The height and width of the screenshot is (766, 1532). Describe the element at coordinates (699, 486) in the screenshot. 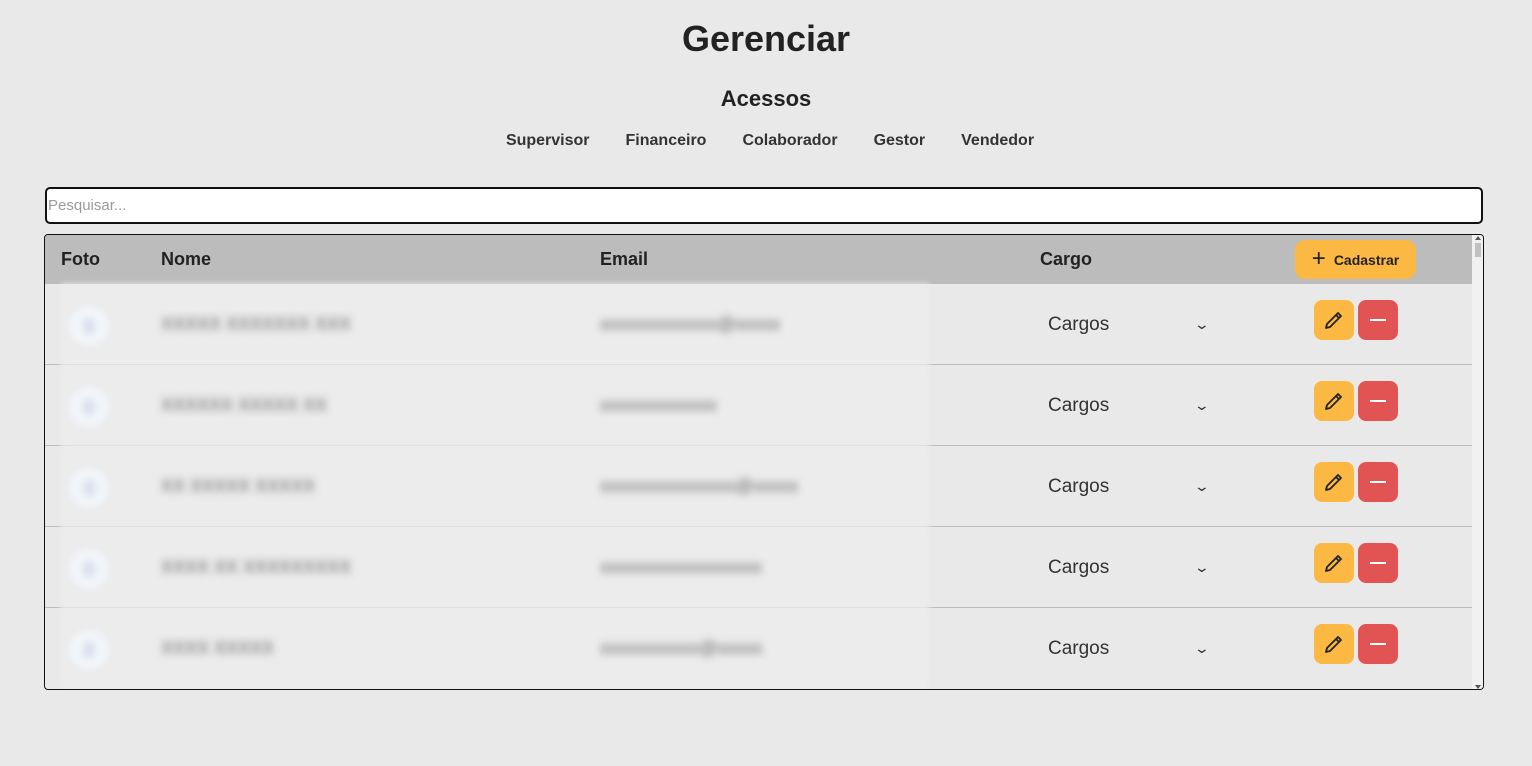

I see `user-email: xxxxxxxxxxxxxxx@xxxxx` at that location.